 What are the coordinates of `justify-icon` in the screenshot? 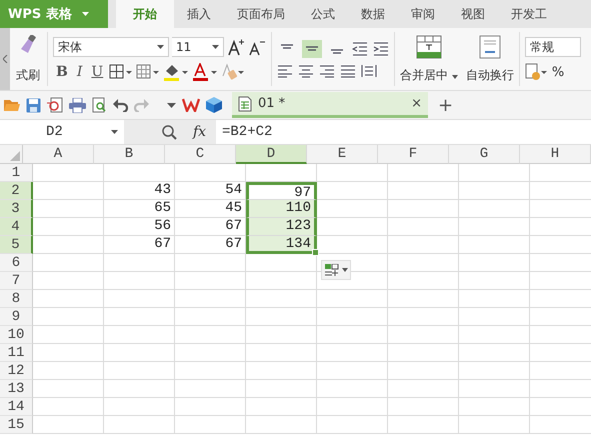 It's located at (348, 71).